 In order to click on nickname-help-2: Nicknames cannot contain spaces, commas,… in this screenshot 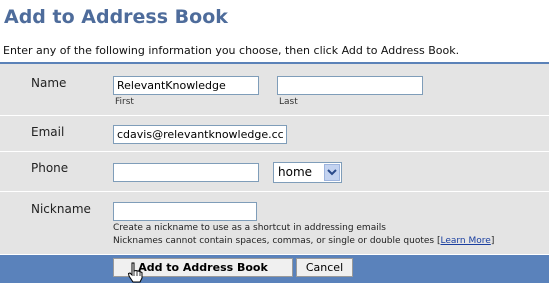, I will do `click(274, 241)`.